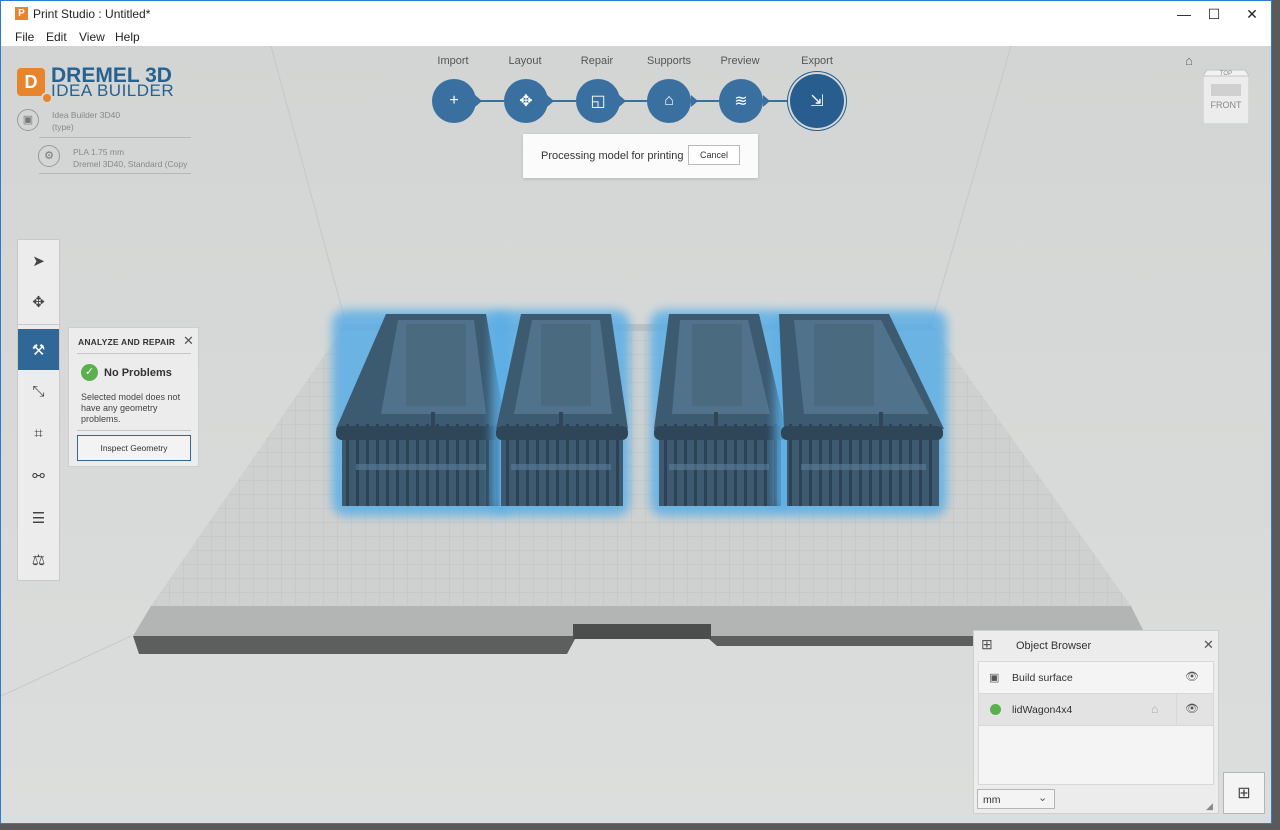 The height and width of the screenshot is (830, 1280). Describe the element at coordinates (31, 82) in the screenshot. I see `logo-badge: D` at that location.